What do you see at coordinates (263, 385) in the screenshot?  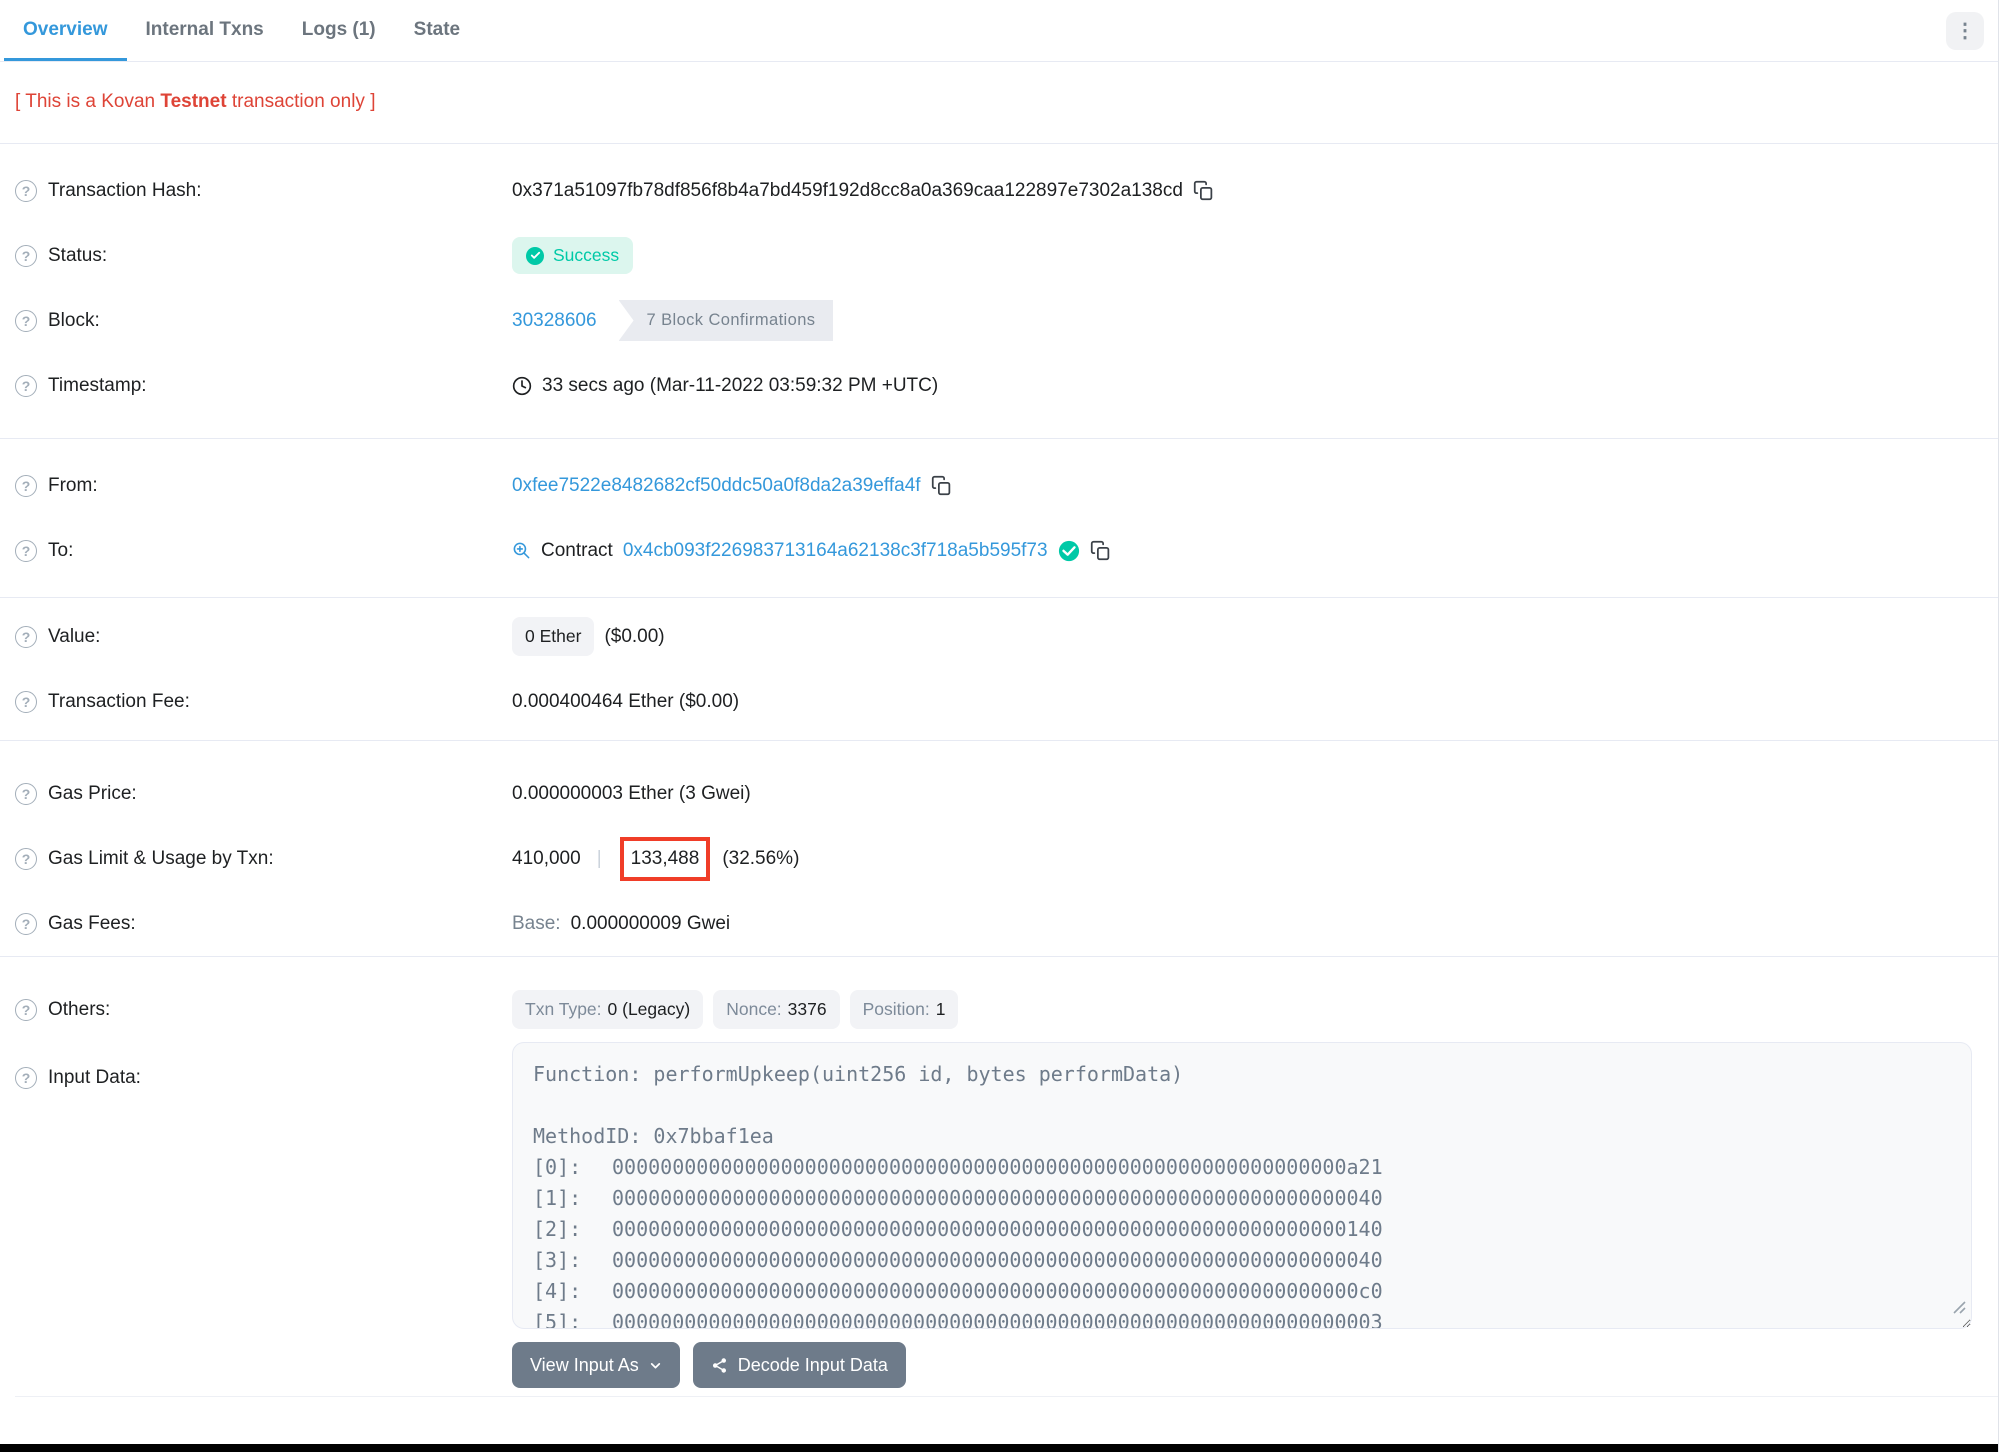 I see `row-label: ? Timestamp:` at bounding box center [263, 385].